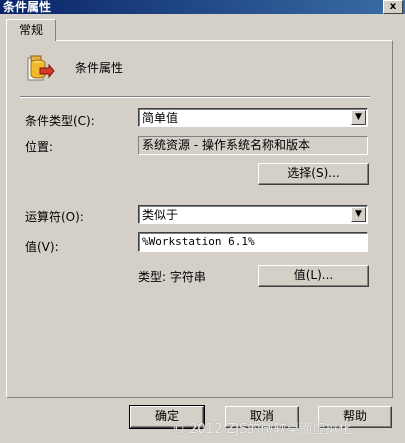  What do you see at coordinates (253, 214) in the screenshot?
I see `operator-select: 类似于 ▼` at bounding box center [253, 214].